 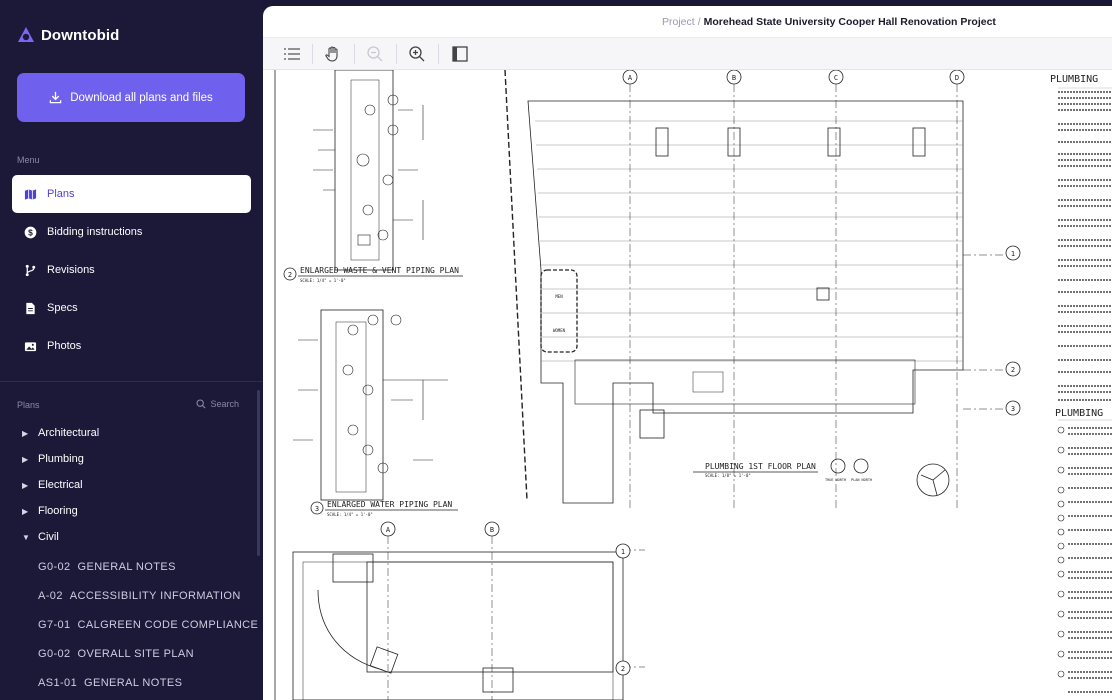 What do you see at coordinates (48, 537) in the screenshot?
I see `plan-category-label: Civil` at bounding box center [48, 537].